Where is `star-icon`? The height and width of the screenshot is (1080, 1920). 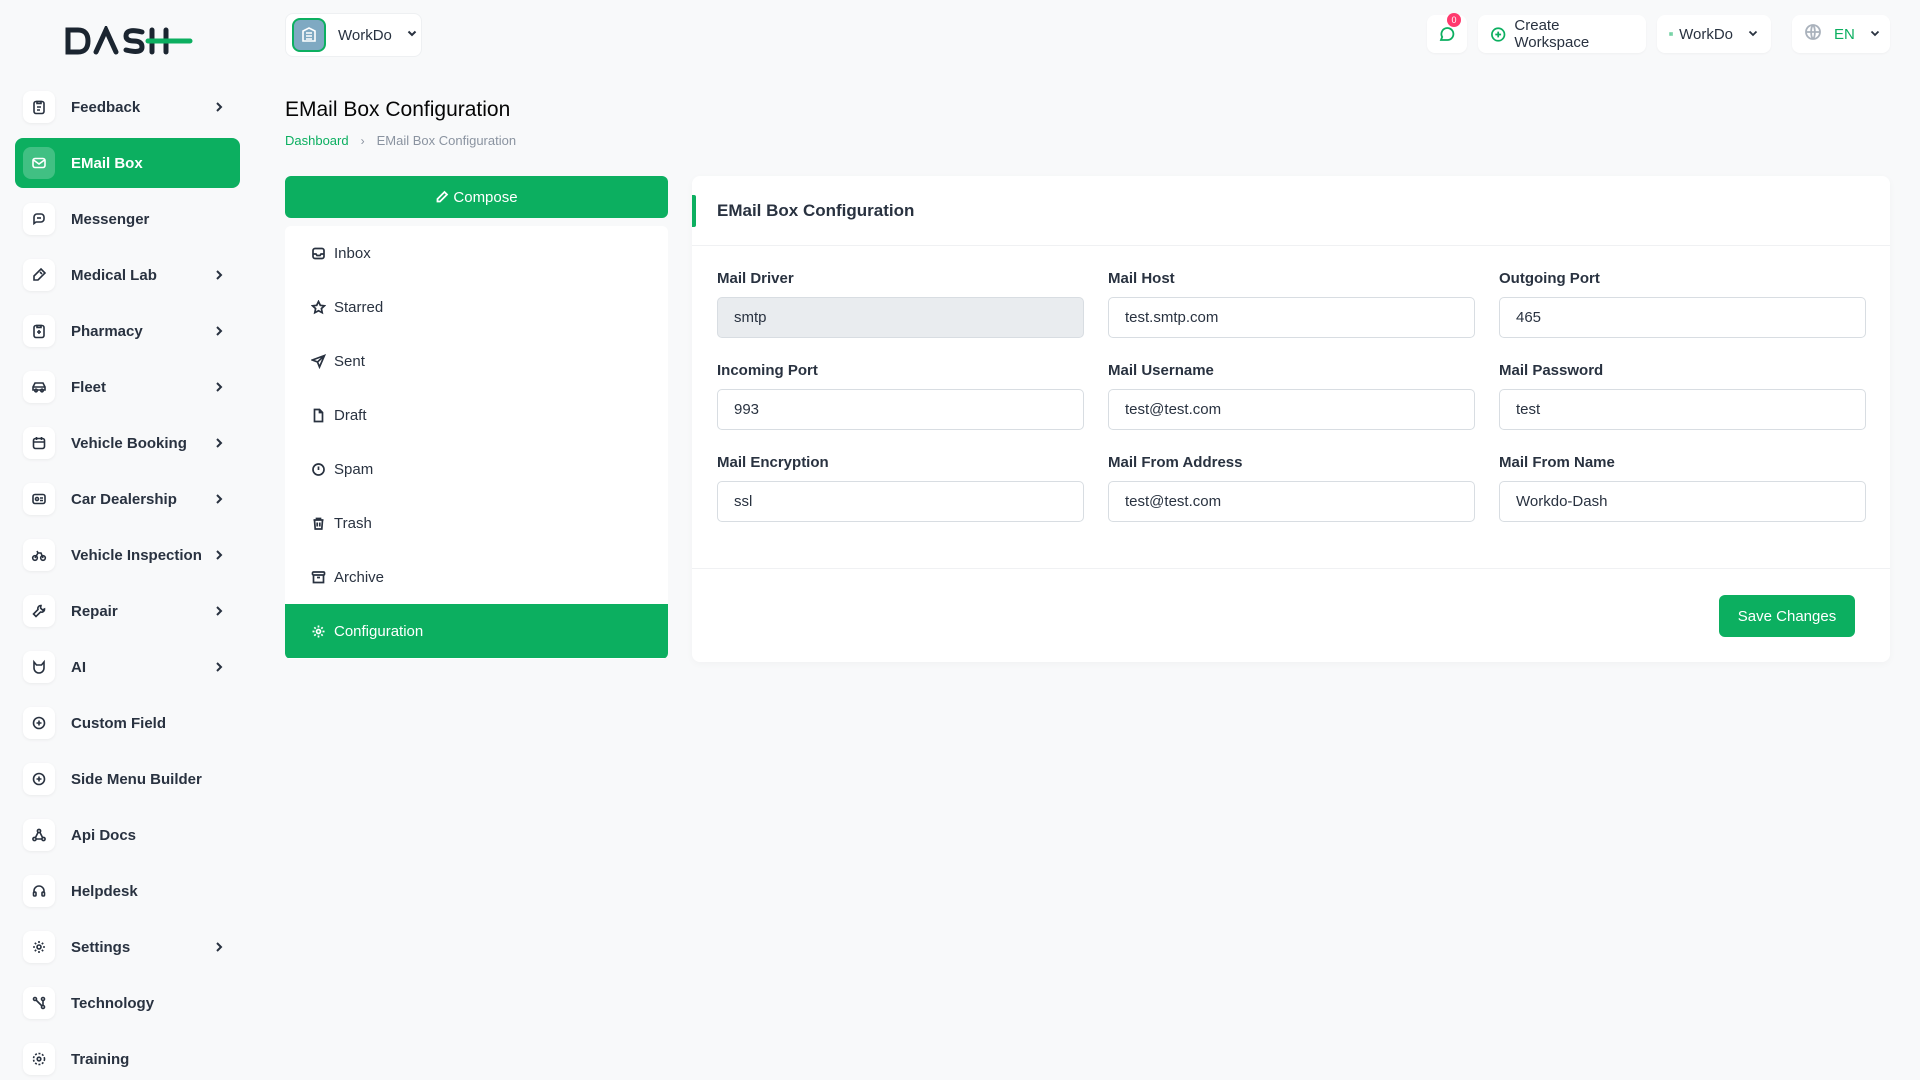
star-icon is located at coordinates (318, 306).